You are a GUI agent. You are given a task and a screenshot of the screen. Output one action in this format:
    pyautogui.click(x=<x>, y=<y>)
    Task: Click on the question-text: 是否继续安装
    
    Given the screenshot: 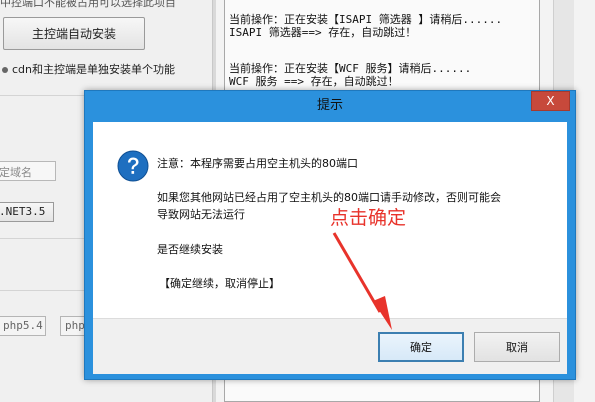 What is the action you would take?
    pyautogui.click(x=190, y=249)
    